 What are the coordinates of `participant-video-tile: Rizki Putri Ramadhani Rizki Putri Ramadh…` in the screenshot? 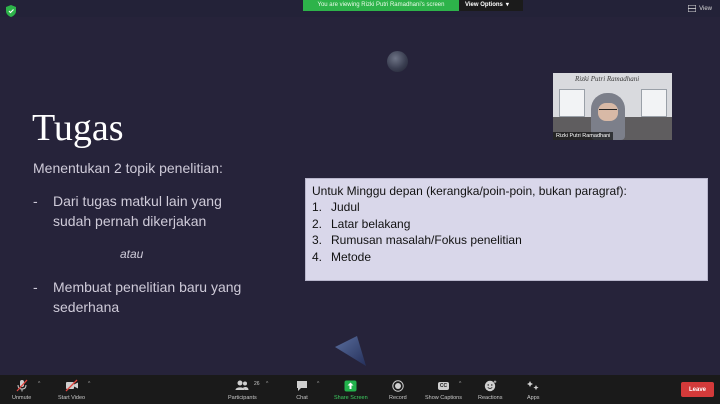 It's located at (612, 106).